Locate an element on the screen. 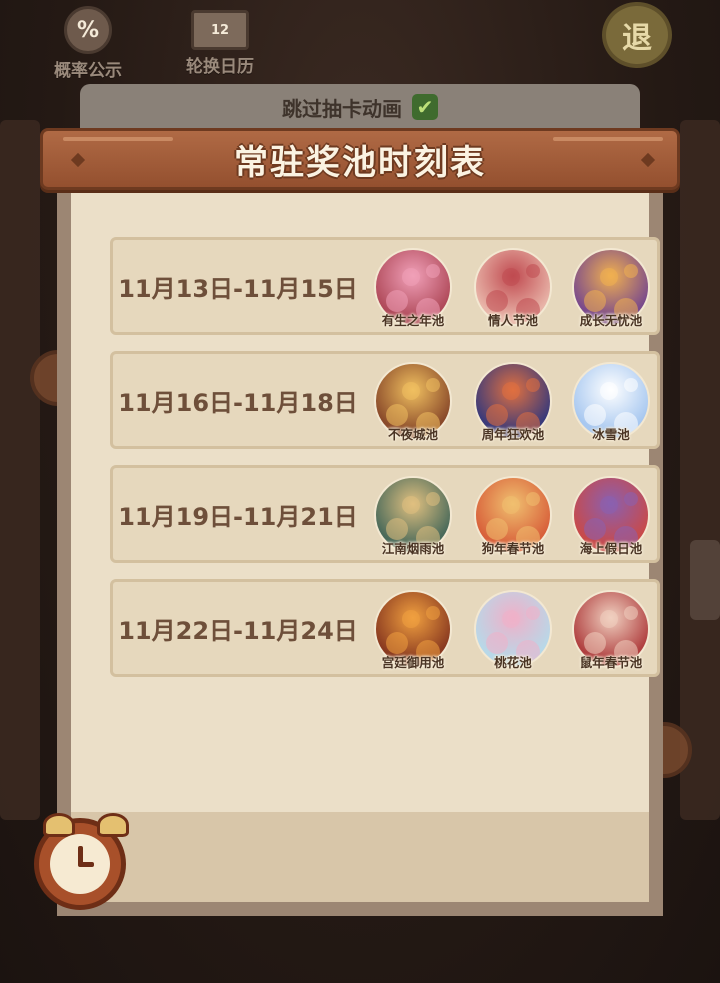 Image resolution: width=720 pixels, height=983 pixels. title-banner: 常驻奖池时刻表 is located at coordinates (360, 159).